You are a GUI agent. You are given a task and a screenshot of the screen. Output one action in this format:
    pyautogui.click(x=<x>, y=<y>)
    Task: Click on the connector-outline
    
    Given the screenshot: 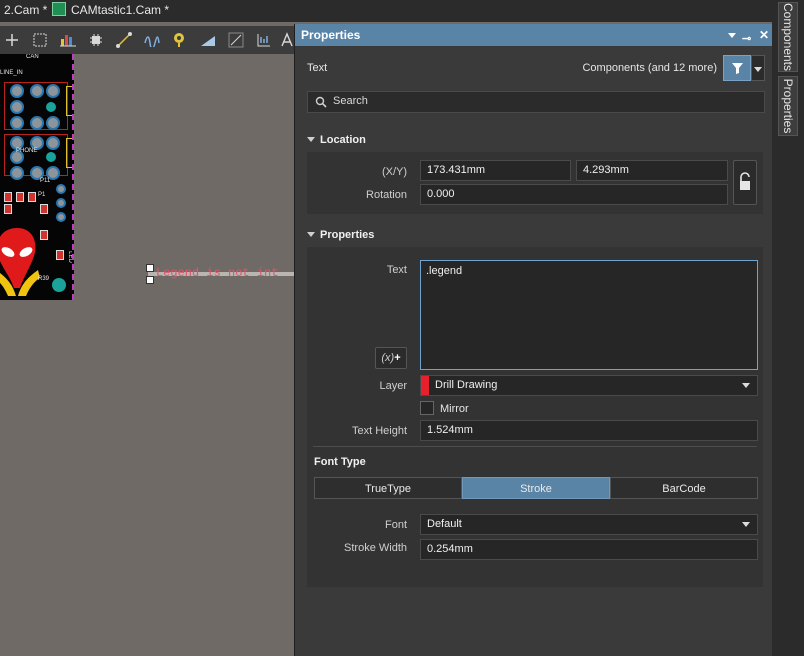 What is the action you would take?
    pyautogui.click(x=69, y=101)
    